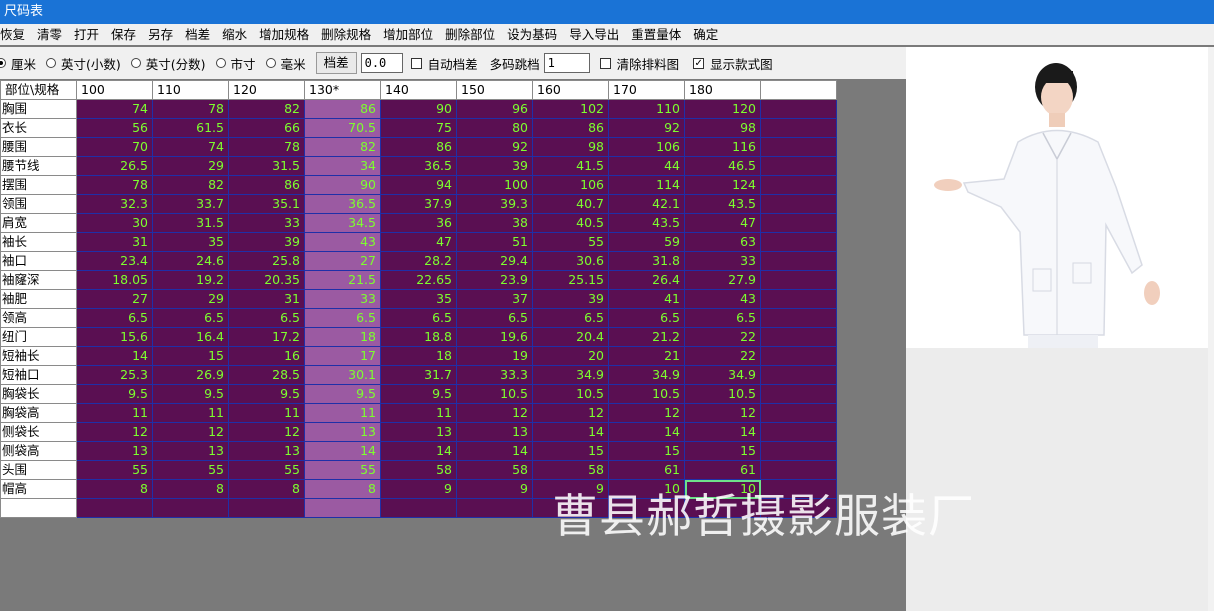 The image size is (1214, 611). What do you see at coordinates (646, 356) in the screenshot?
I see `measurement-cell: 21` at bounding box center [646, 356].